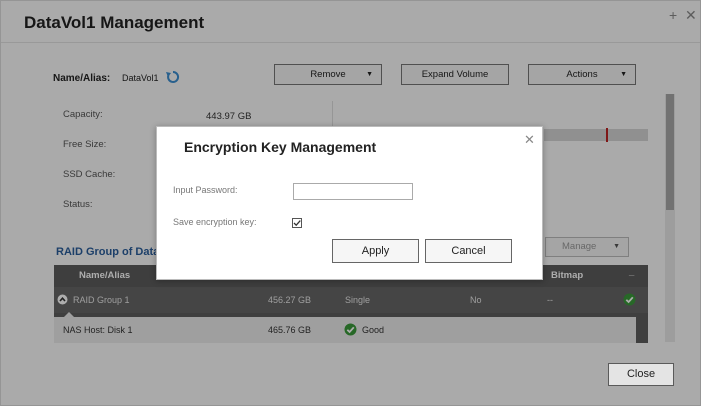 Image resolution: width=701 pixels, height=406 pixels. What do you see at coordinates (529, 140) in the screenshot?
I see `dialog-close-icon: ✕` at bounding box center [529, 140].